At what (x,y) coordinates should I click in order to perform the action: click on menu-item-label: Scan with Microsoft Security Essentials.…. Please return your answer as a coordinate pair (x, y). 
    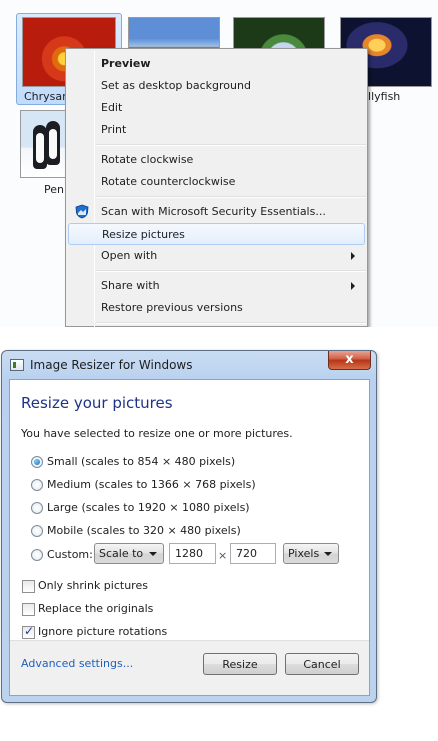
    Looking at the image, I should click on (213, 211).